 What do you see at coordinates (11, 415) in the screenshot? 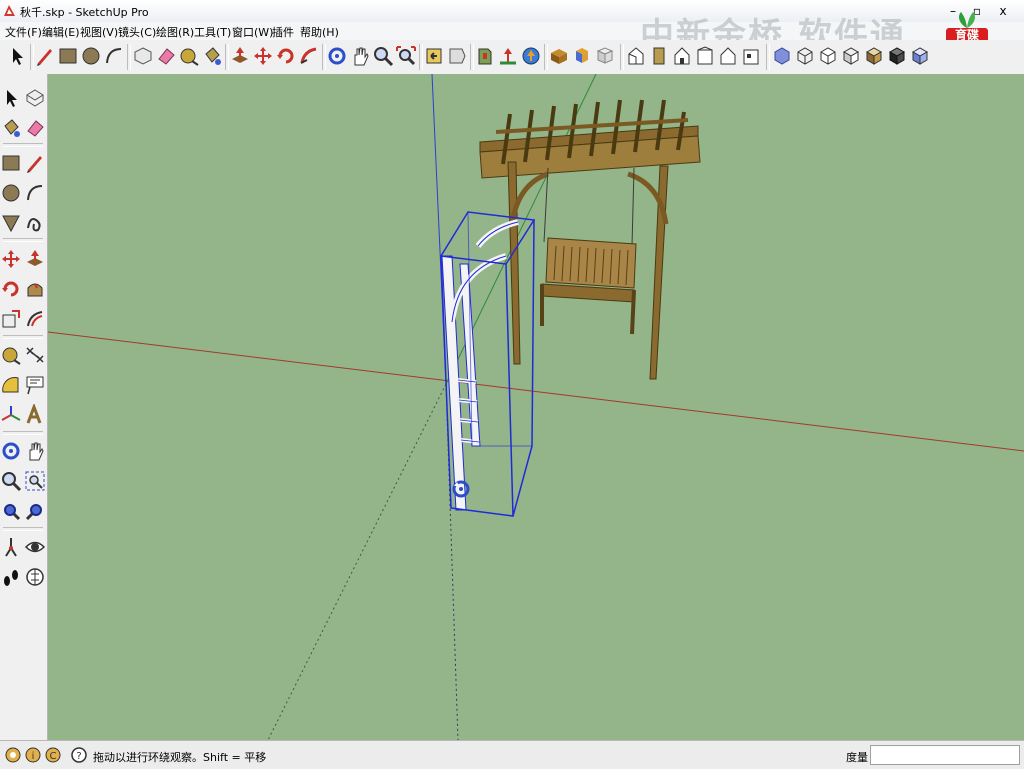
I see `axes-icon` at bounding box center [11, 415].